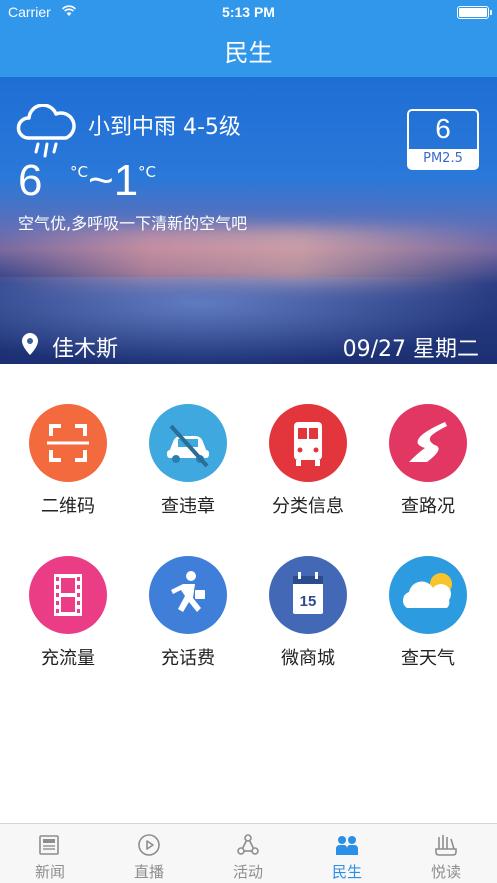  Describe the element at coordinates (30, 344) in the screenshot. I see `location-pin-icon` at that location.